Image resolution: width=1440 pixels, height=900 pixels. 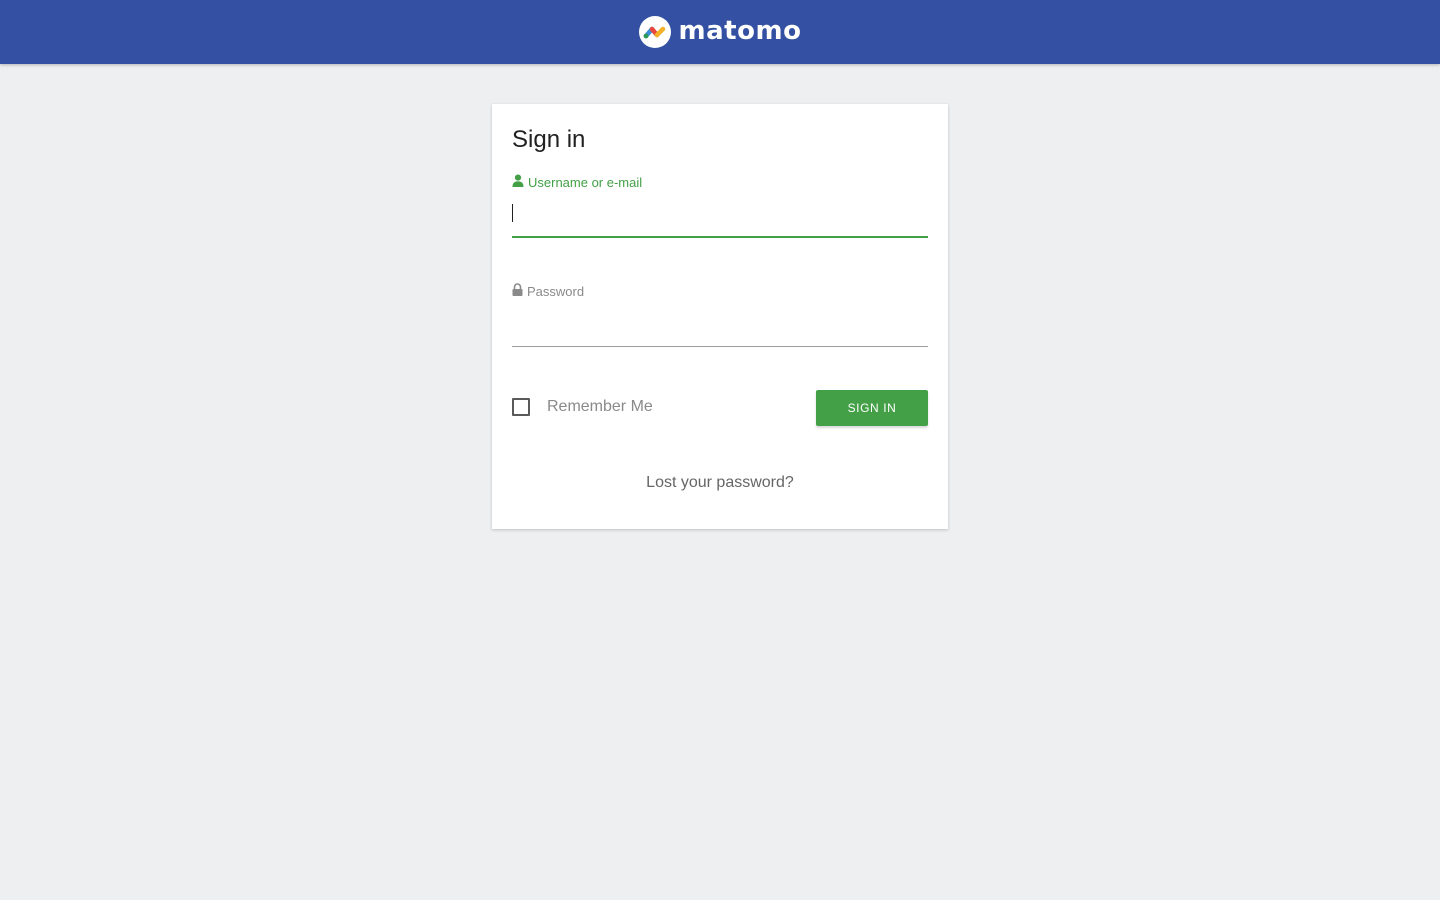 I want to click on password-field: Password, so click(x=720, y=315).